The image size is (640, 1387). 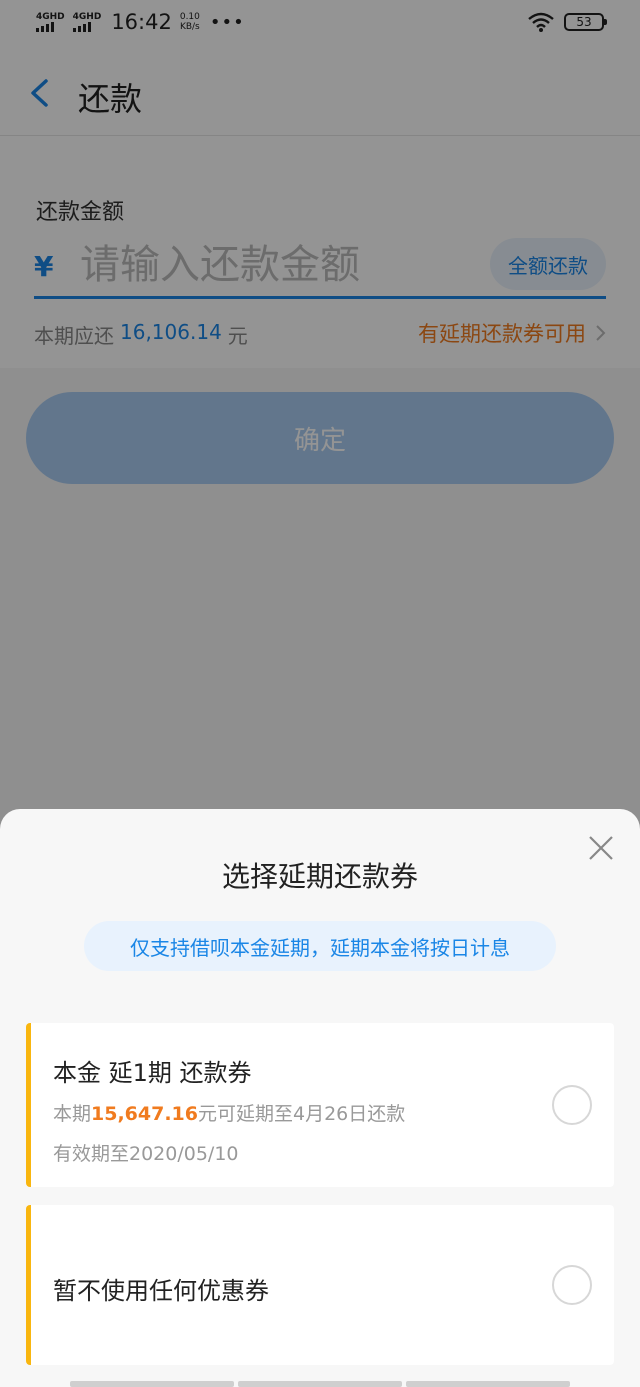 What do you see at coordinates (146, 1154) in the screenshot?
I see `coupon-validity: 有效期至2020/05/10` at bounding box center [146, 1154].